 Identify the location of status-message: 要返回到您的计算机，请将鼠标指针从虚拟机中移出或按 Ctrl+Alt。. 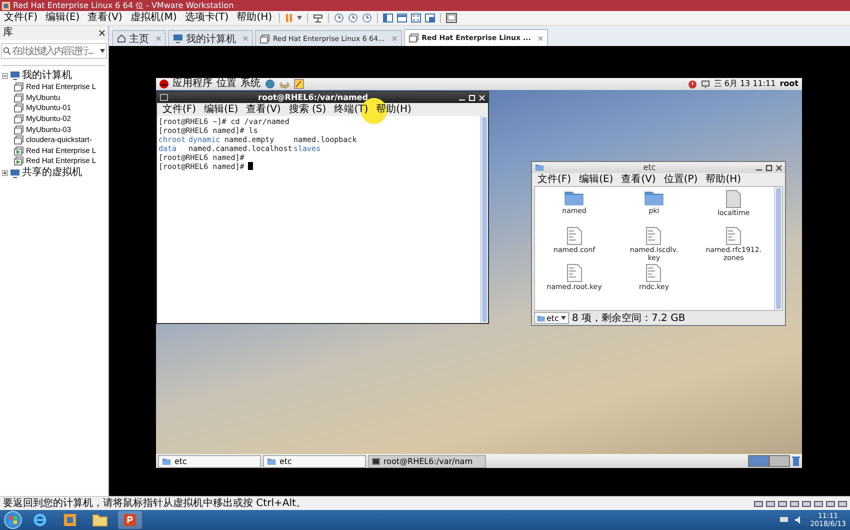
(155, 503).